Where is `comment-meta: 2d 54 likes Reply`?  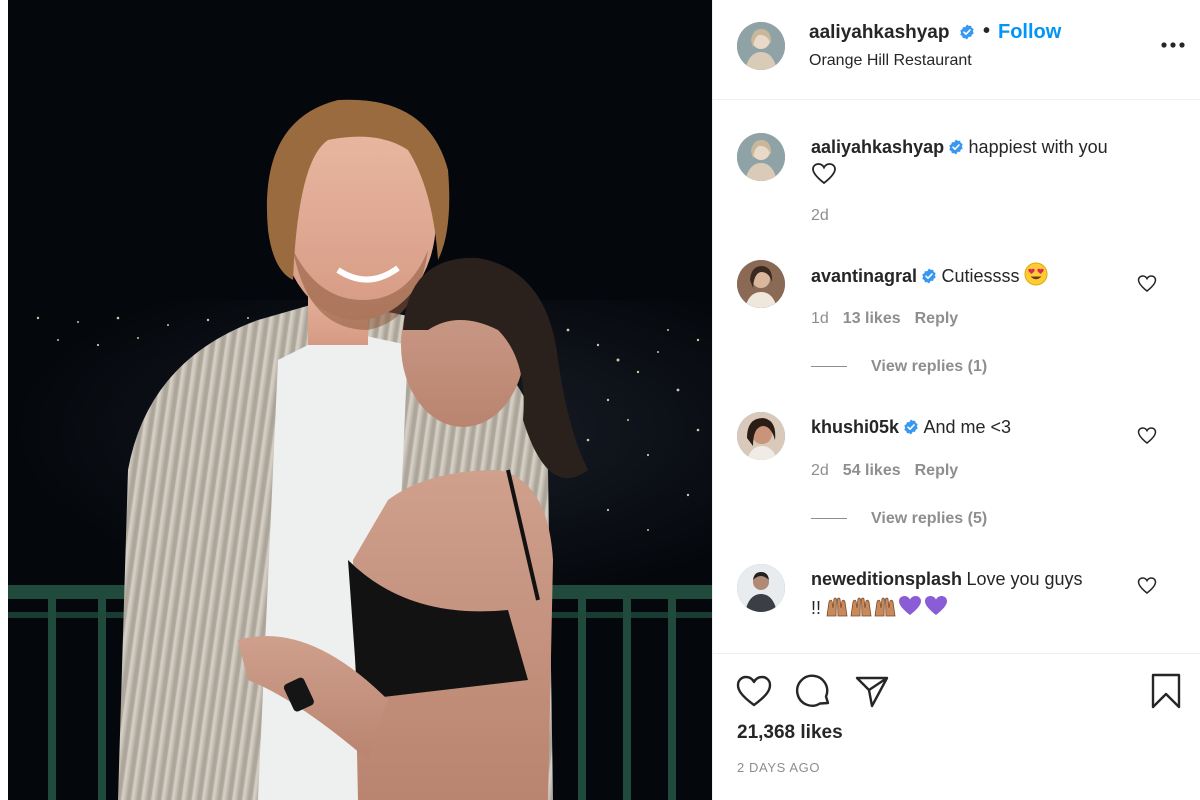
comment-meta: 2d 54 likes Reply is located at coordinates (891, 471).